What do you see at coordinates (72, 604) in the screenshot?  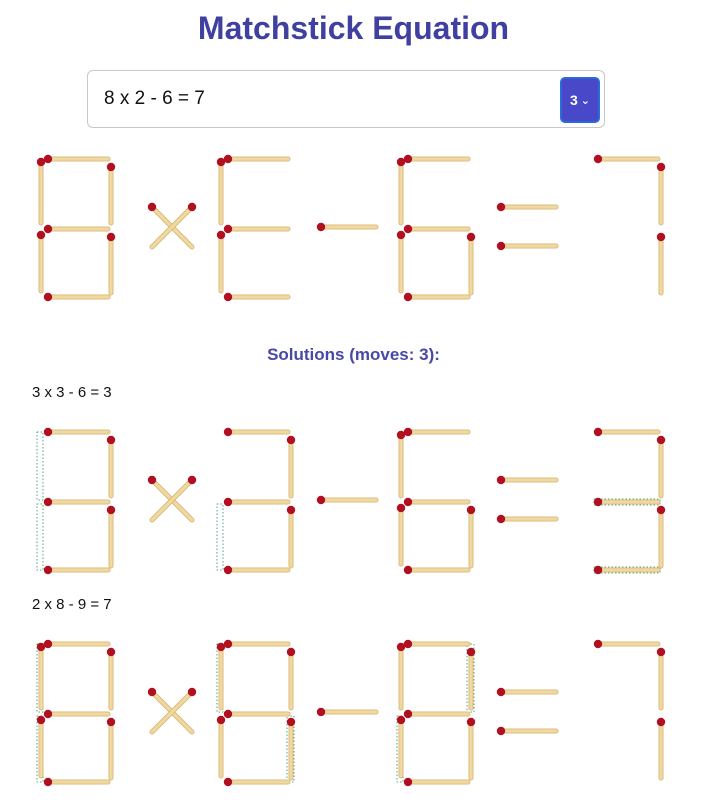 I see `solution-label: 2 x 8 - 9 = 7` at bounding box center [72, 604].